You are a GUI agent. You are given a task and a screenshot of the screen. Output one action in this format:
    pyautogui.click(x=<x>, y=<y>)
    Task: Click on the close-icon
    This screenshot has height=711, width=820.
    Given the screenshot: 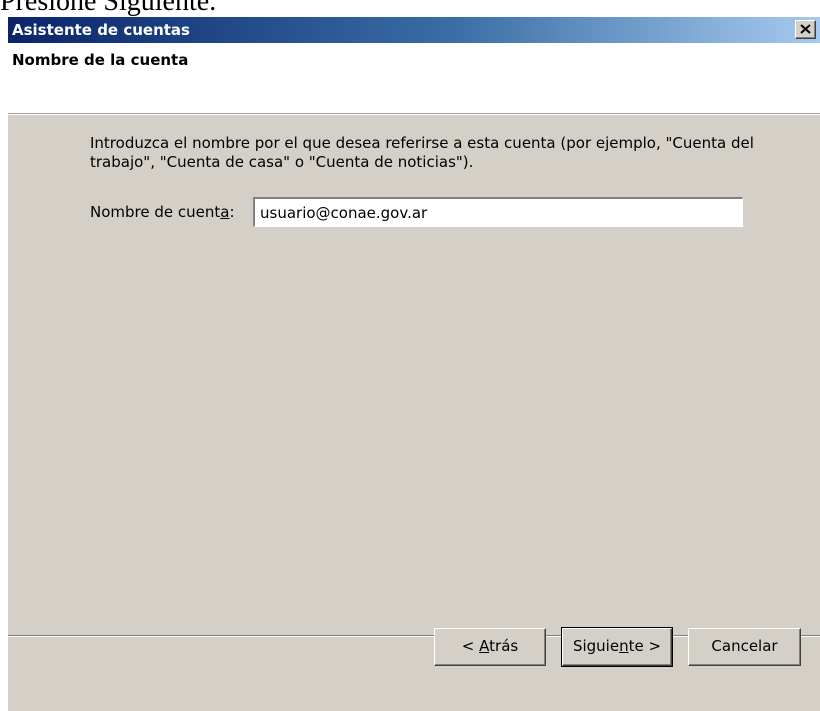 What is the action you would take?
    pyautogui.click(x=805, y=29)
    